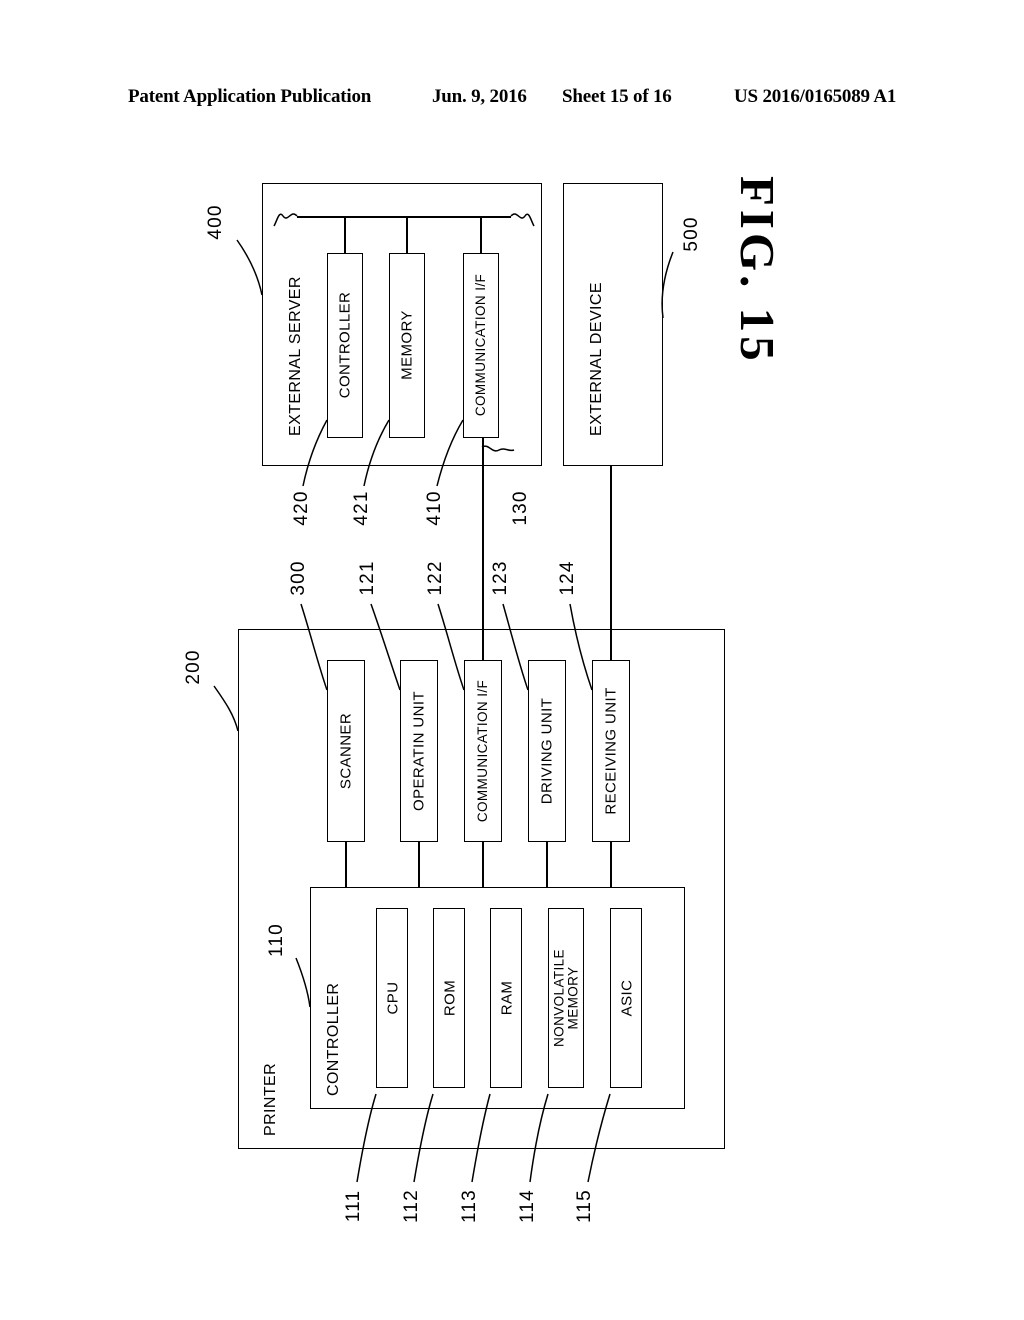  I want to click on controller-block-rom-label: ROM, so click(450, 998).